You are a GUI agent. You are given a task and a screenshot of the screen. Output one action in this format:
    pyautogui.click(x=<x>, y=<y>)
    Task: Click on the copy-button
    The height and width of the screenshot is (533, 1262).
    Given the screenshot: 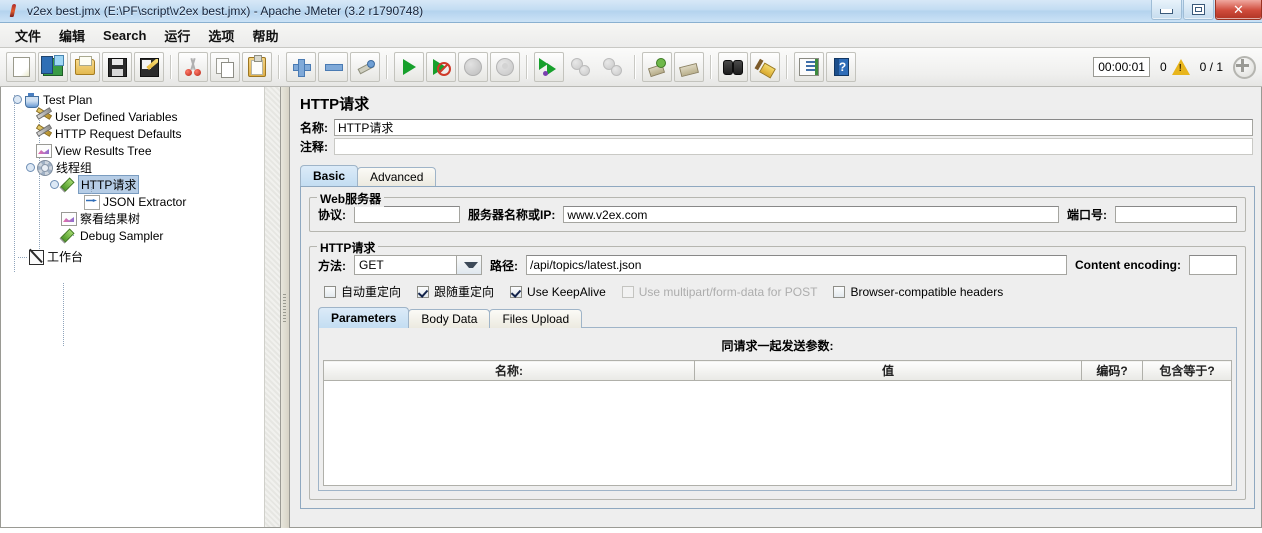 What is the action you would take?
    pyautogui.click(x=225, y=67)
    